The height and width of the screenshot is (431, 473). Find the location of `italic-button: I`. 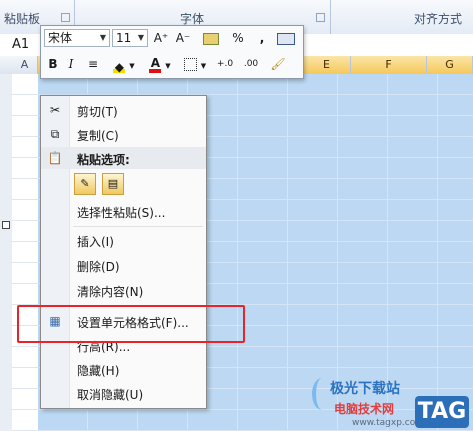

italic-button: I is located at coordinates (71, 64).